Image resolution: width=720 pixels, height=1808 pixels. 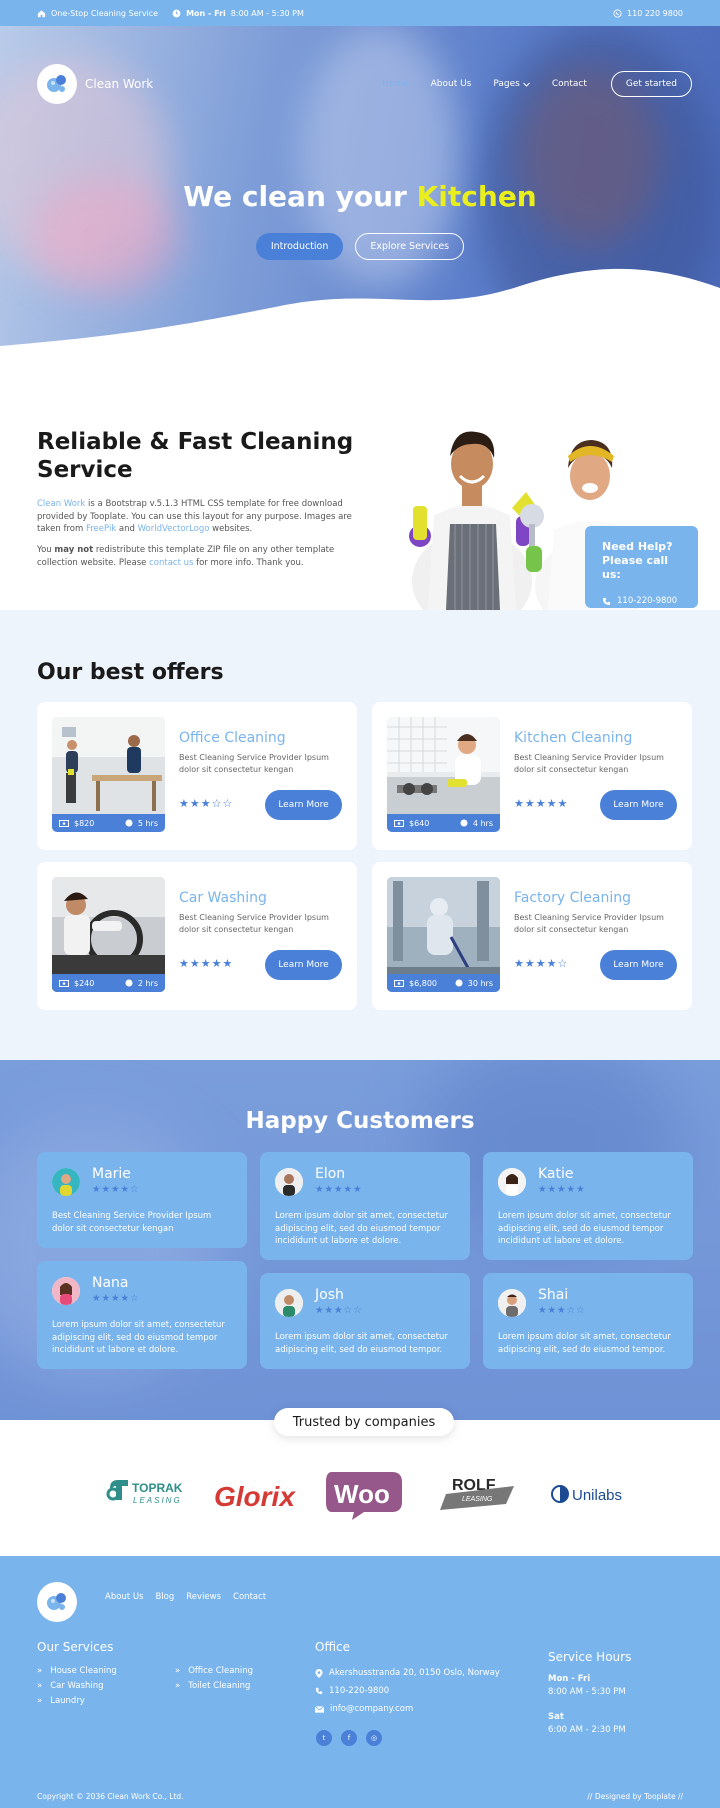 I want to click on office-address: Akershusstranda 20, 0150 Oslo, Norway, so click(x=407, y=1673).